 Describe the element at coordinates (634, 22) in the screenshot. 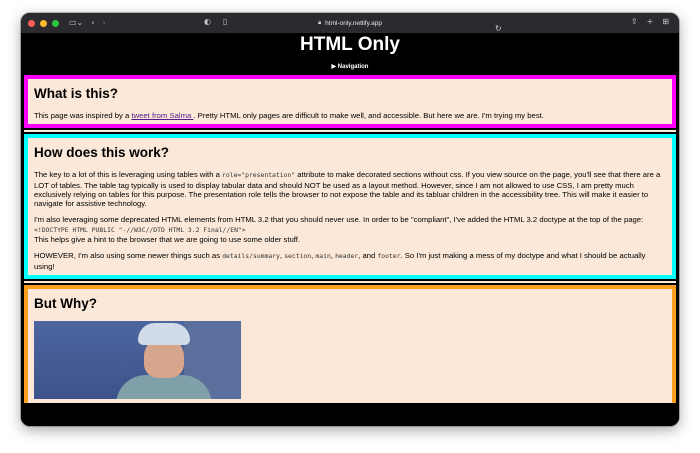

I see `share-icon: ⇪` at that location.